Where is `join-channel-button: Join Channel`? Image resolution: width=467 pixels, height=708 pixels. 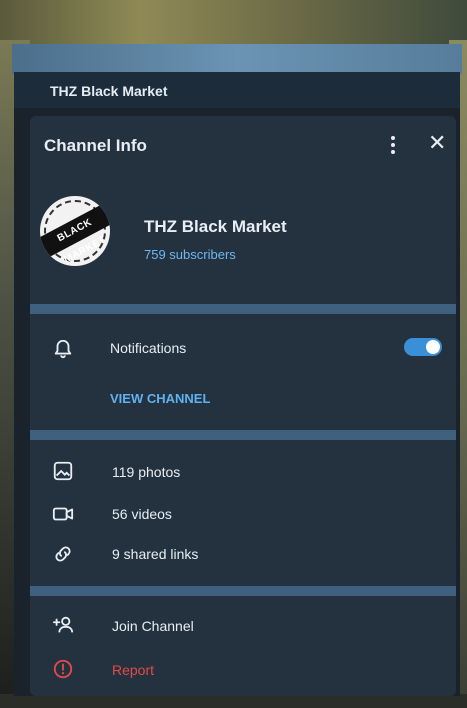
join-channel-button: Join Channel is located at coordinates (153, 626).